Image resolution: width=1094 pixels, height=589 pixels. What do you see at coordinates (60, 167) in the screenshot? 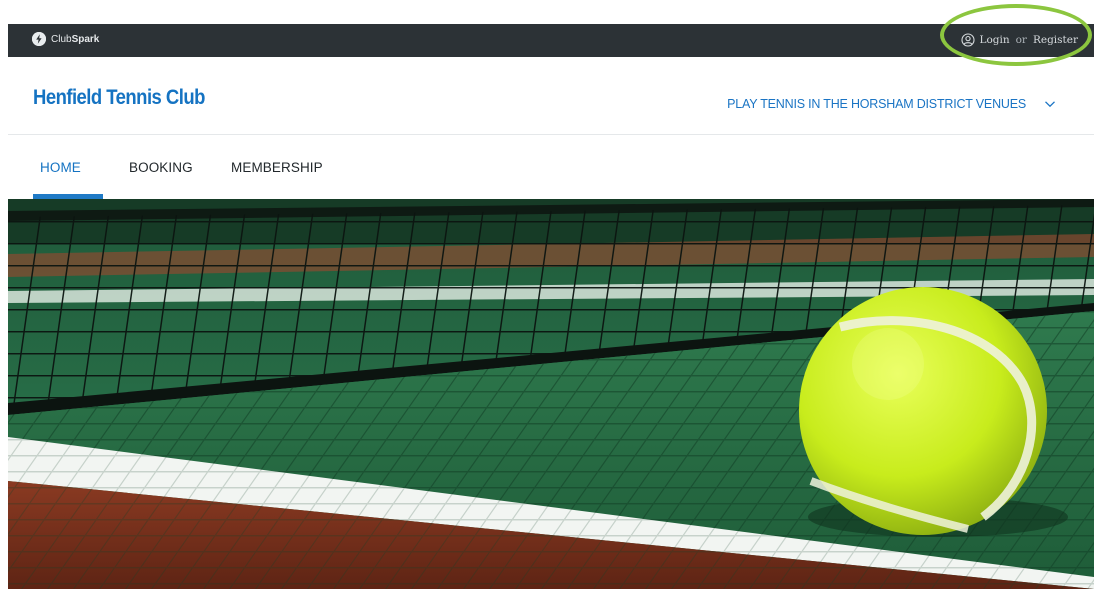
I see `tab-home: HOME` at bounding box center [60, 167].